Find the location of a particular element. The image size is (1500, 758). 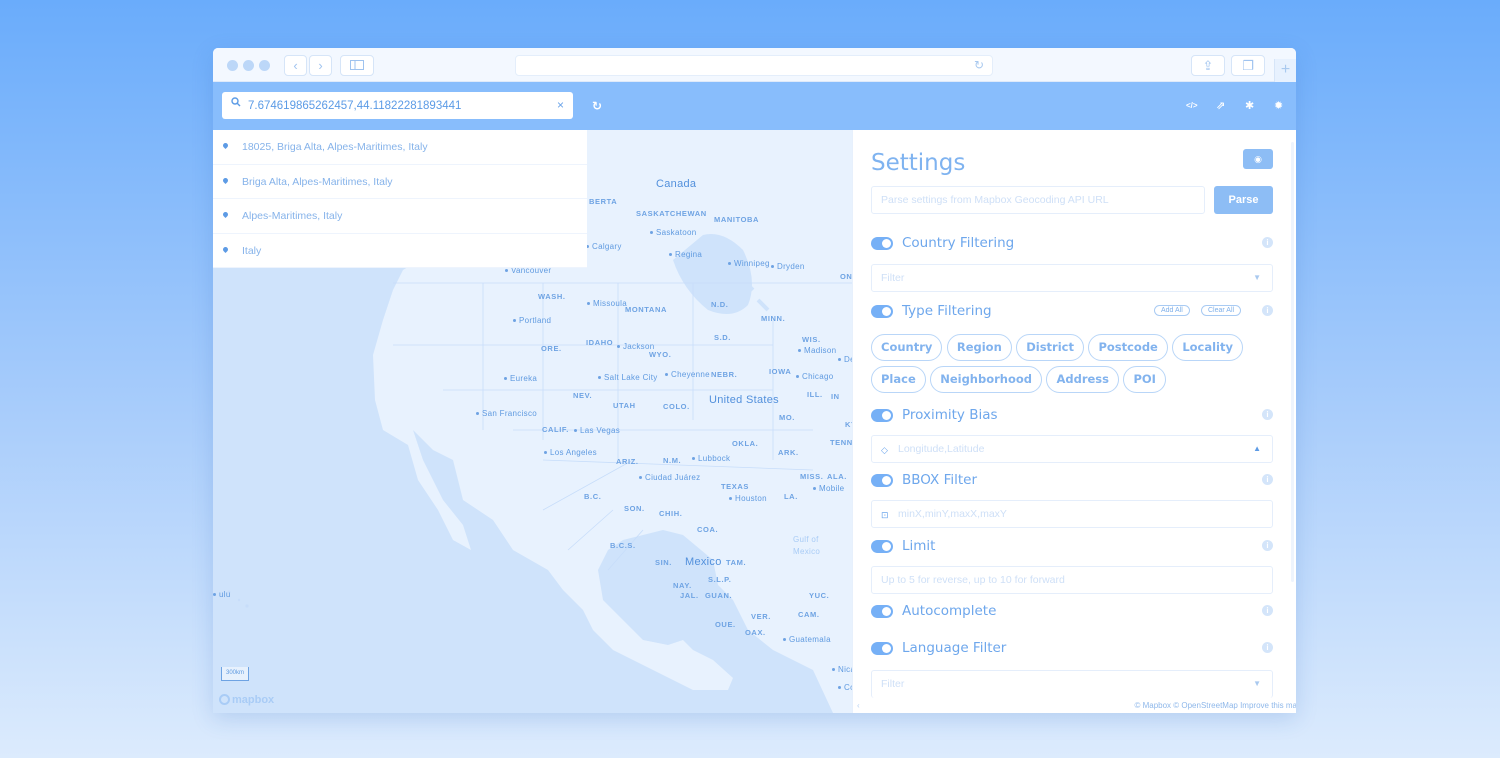

sidebar-icon is located at coordinates (357, 65).